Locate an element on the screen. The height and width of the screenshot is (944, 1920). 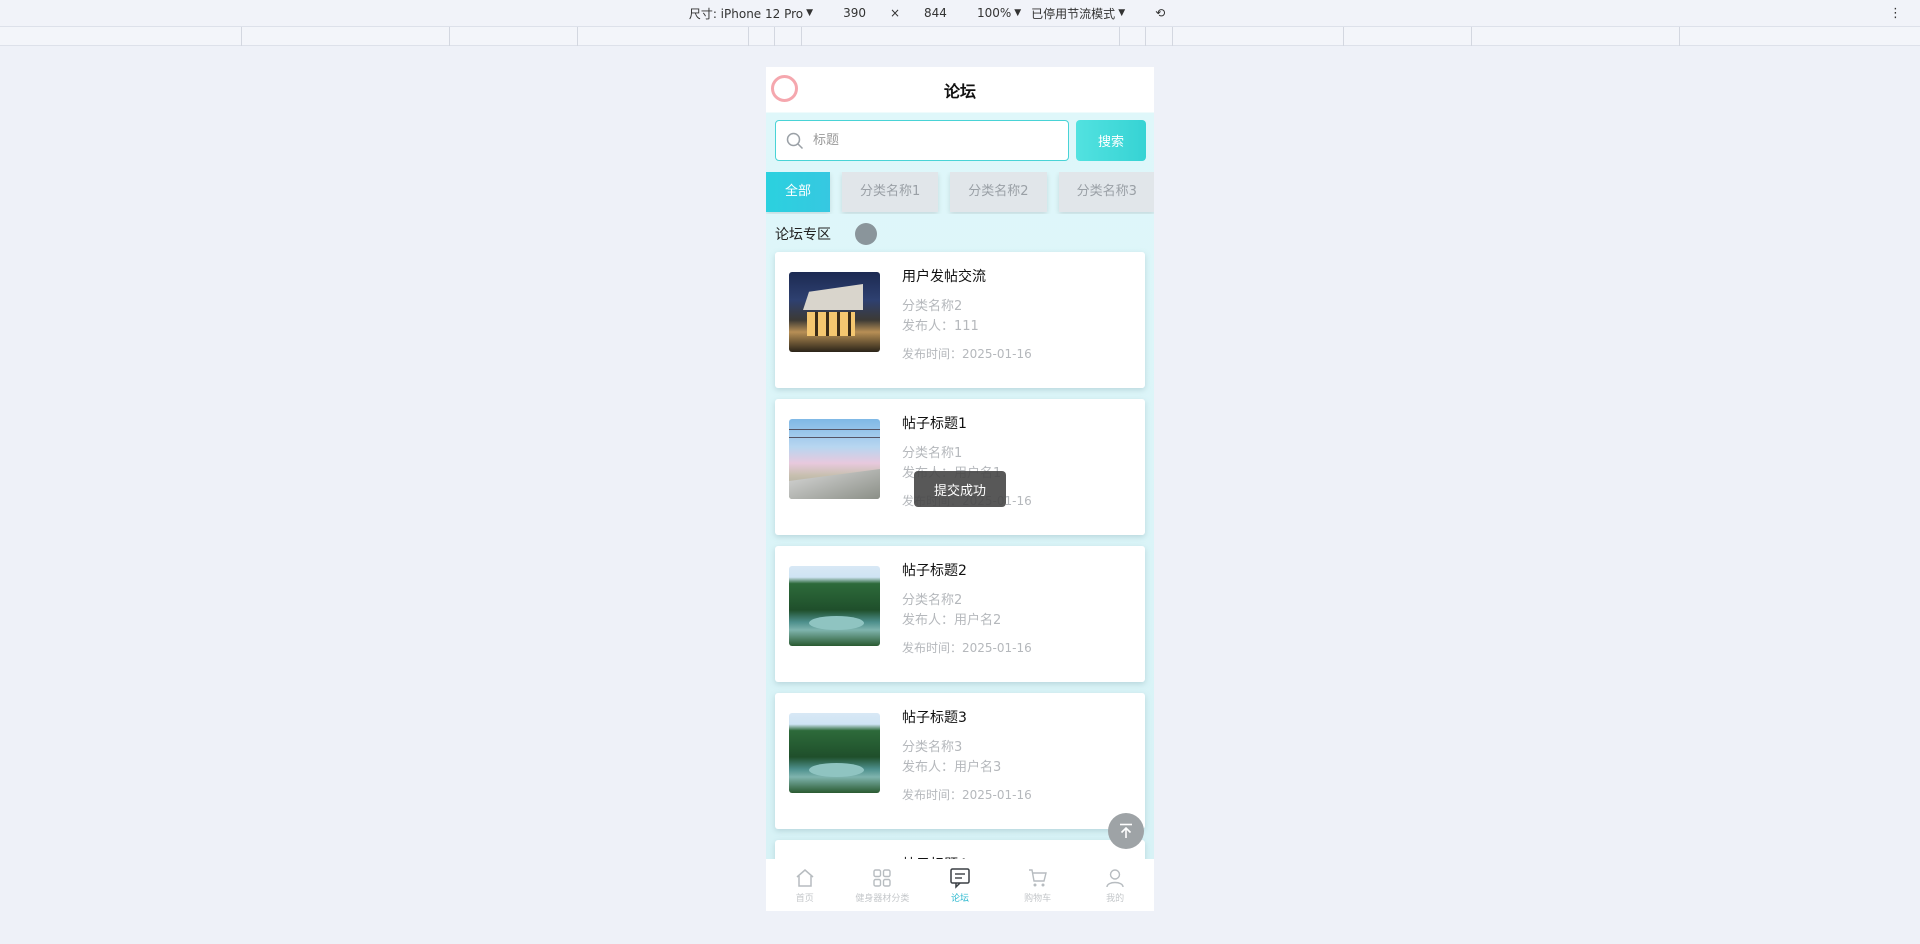
rotate-icon: ⟲ is located at coordinates (1160, 13).